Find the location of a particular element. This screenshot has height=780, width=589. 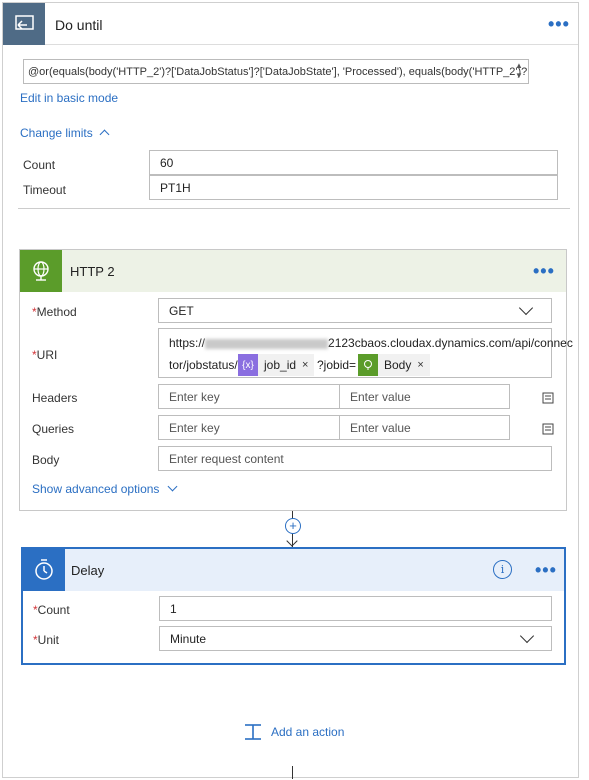

timeout-input: PT1H is located at coordinates (353, 187).